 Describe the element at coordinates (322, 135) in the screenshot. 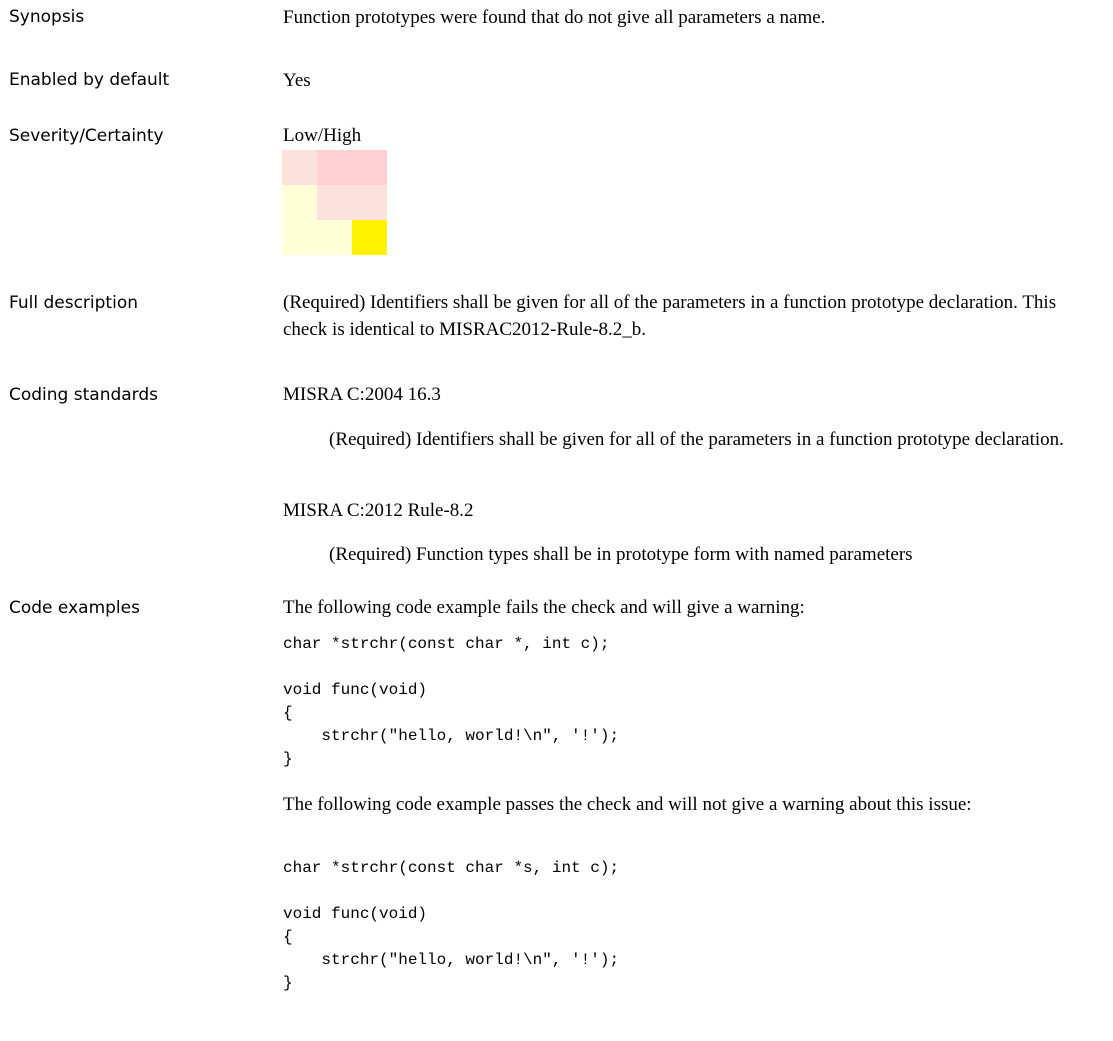

I see `severity-value: Low/High` at that location.